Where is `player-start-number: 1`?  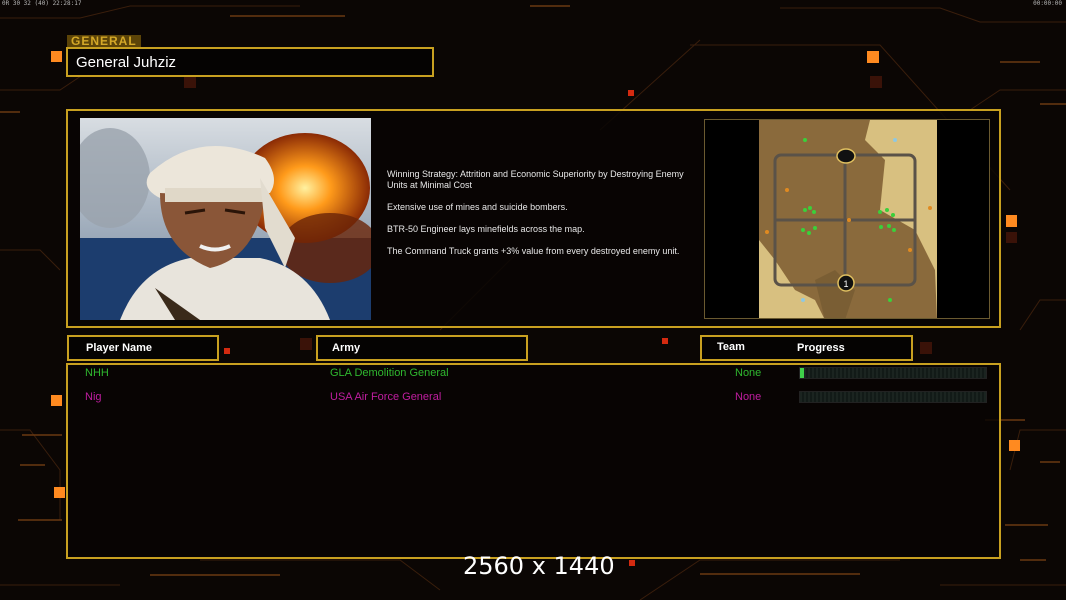 player-start-number: 1 is located at coordinates (845, 284).